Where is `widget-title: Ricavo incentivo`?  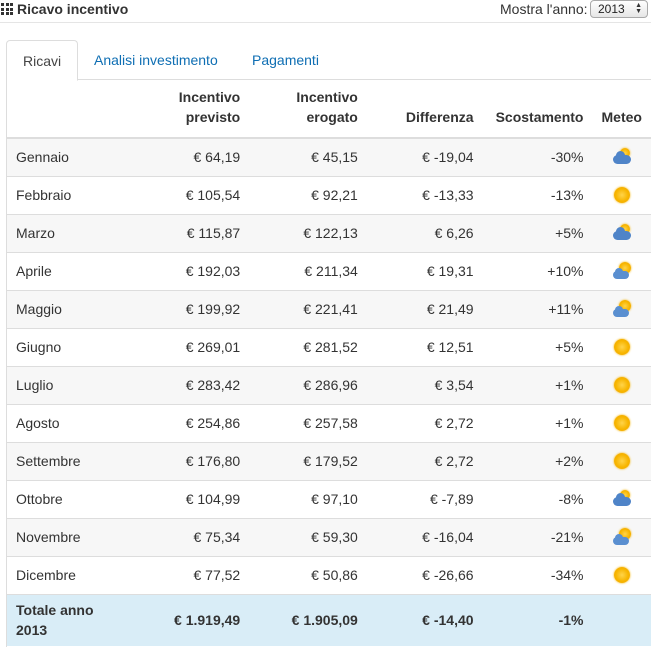
widget-title: Ricavo incentivo is located at coordinates (73, 9).